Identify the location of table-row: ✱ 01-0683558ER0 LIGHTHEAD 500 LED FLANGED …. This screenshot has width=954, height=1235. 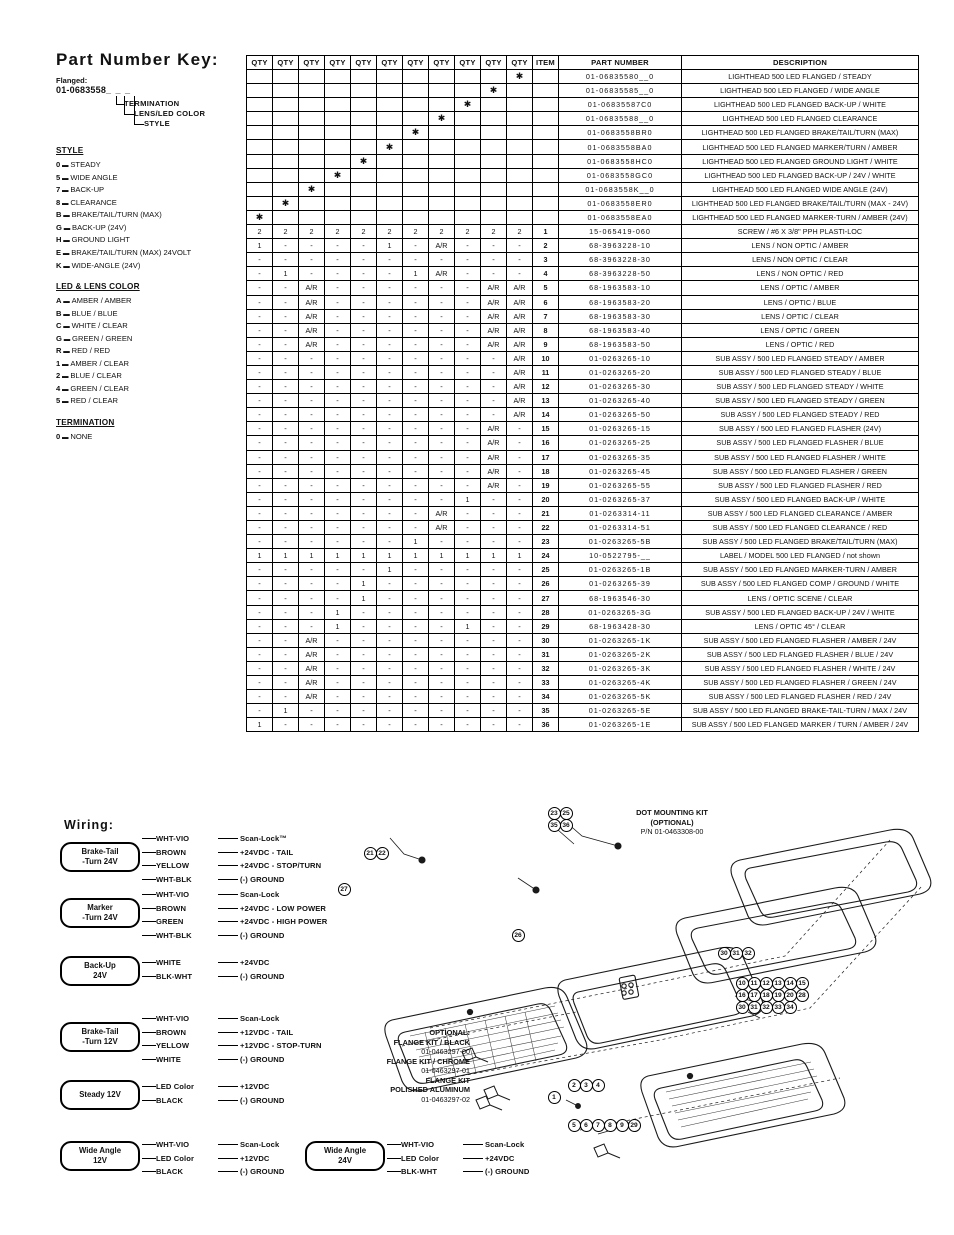
(582, 203).